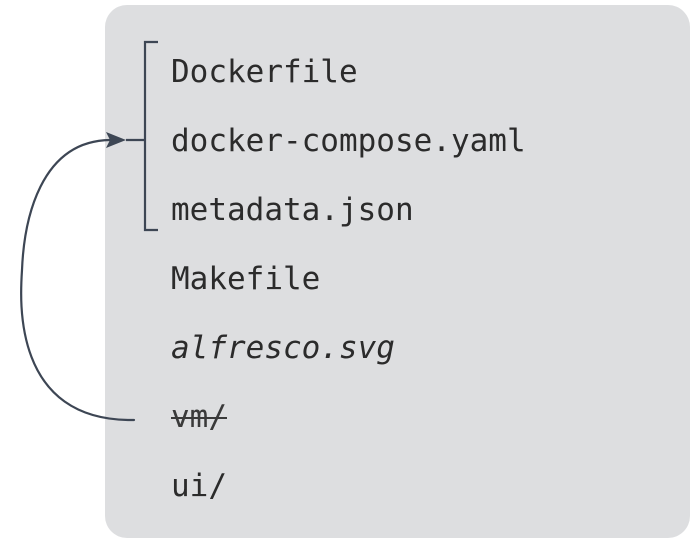 The width and height of the screenshot is (700, 543). I want to click on file-docker-compose: docker-compose.yaml, so click(348, 141).